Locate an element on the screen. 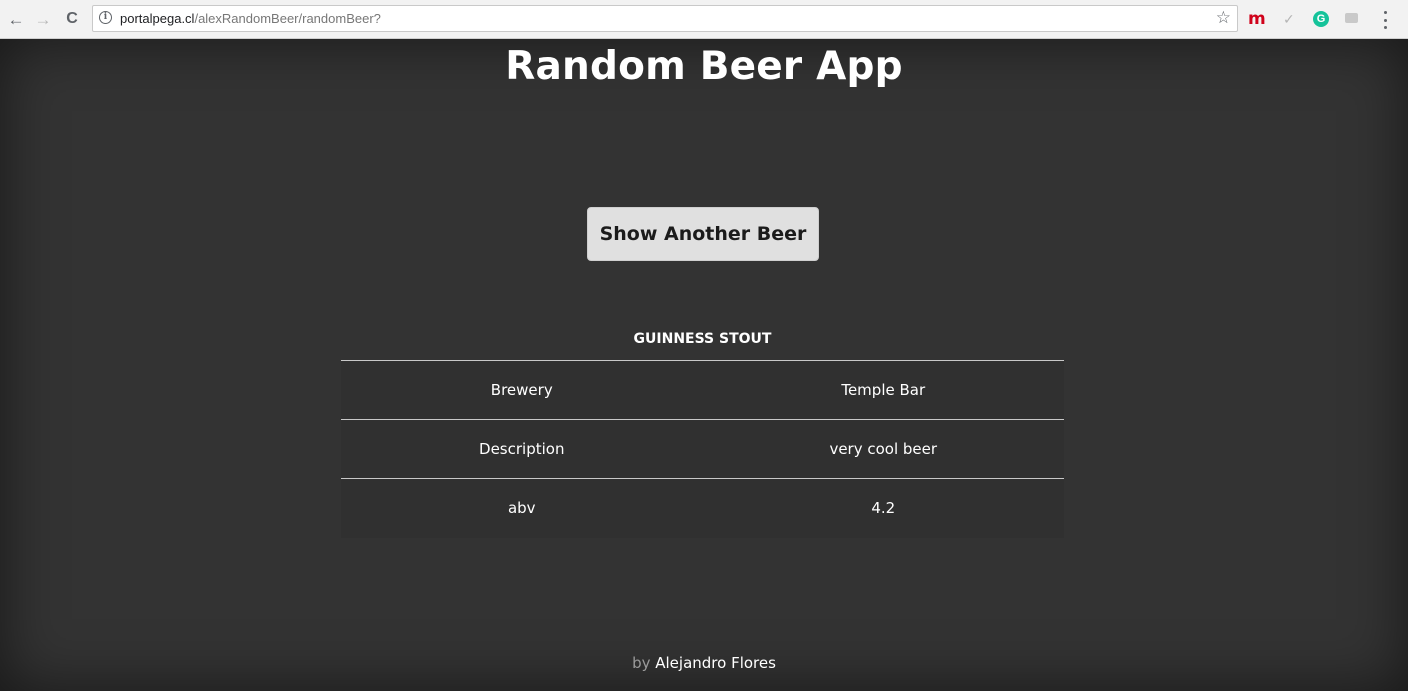 The width and height of the screenshot is (1408, 691). row-label: Description is located at coordinates (522, 449).